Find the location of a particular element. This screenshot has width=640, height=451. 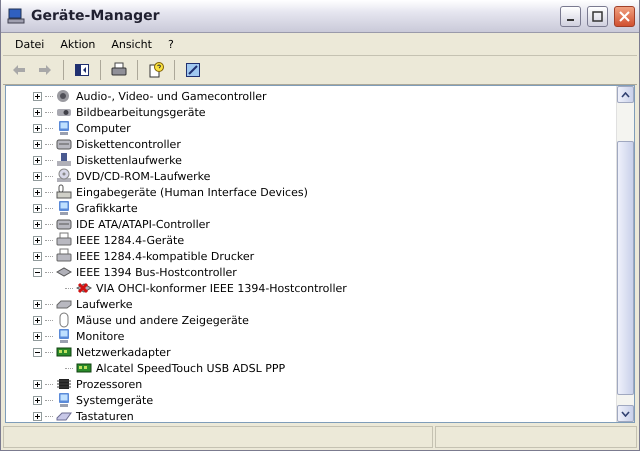

close-button is located at coordinates (624, 16).